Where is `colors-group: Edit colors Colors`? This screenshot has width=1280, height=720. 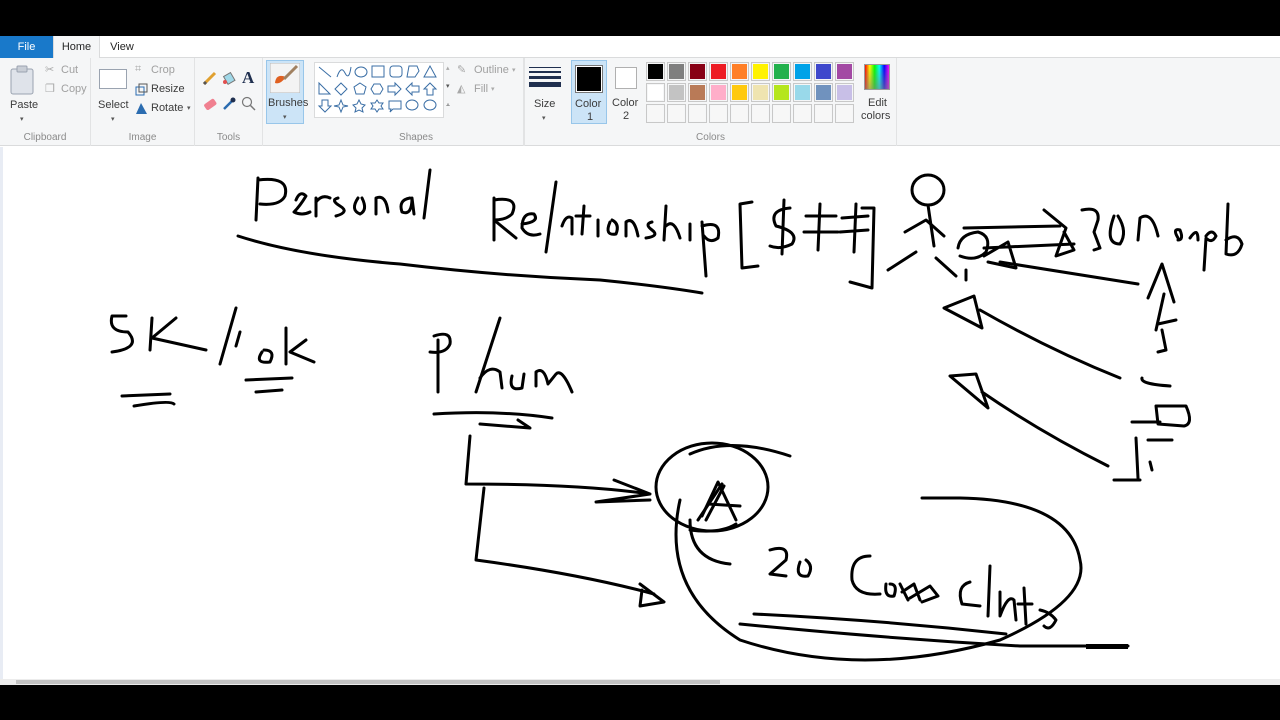
colors-group: Edit colors Colors is located at coordinates (710, 102).